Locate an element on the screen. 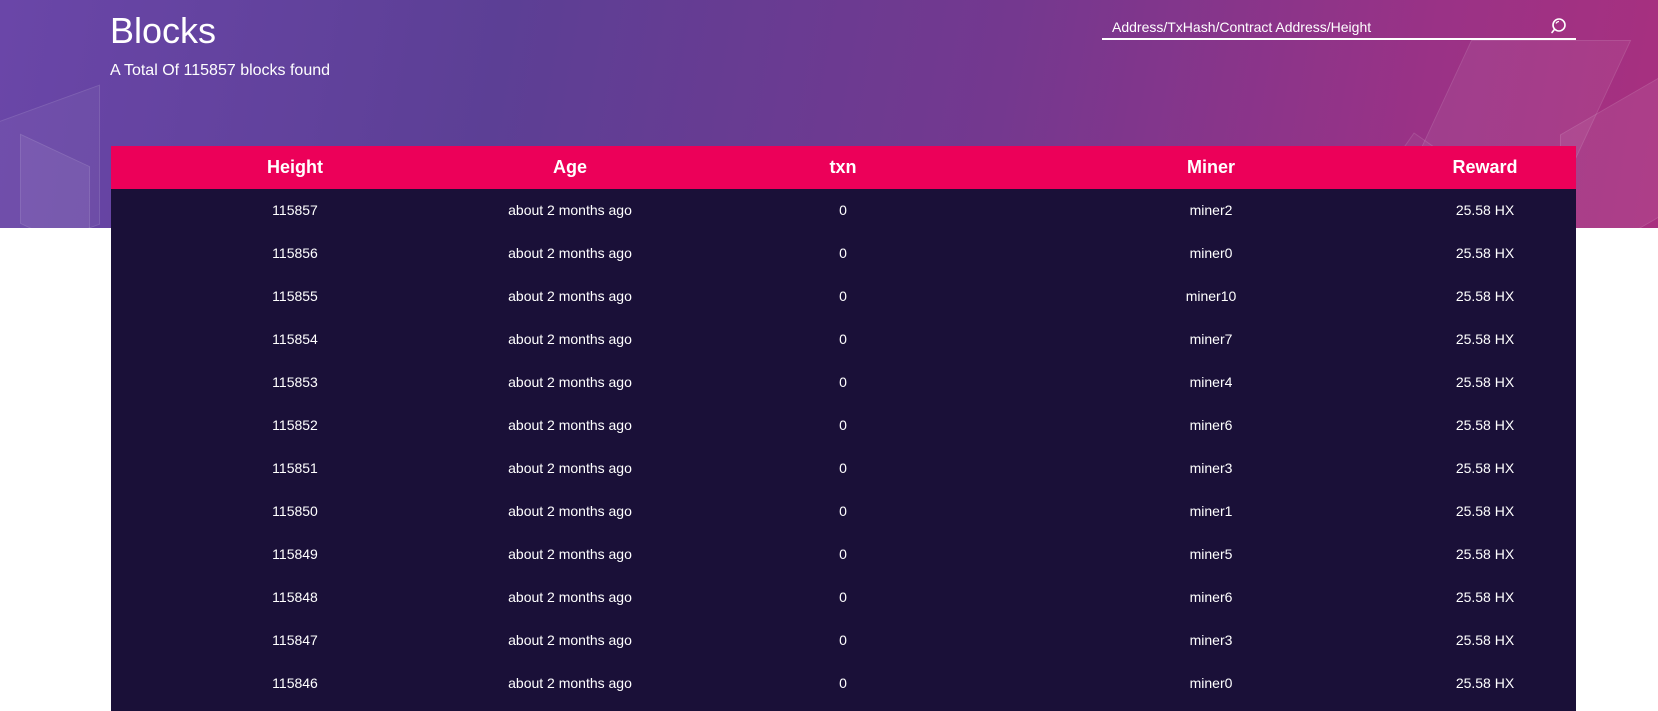 Image resolution: width=1658 pixels, height=711 pixels. column-header-txn: txn is located at coordinates (843, 167).